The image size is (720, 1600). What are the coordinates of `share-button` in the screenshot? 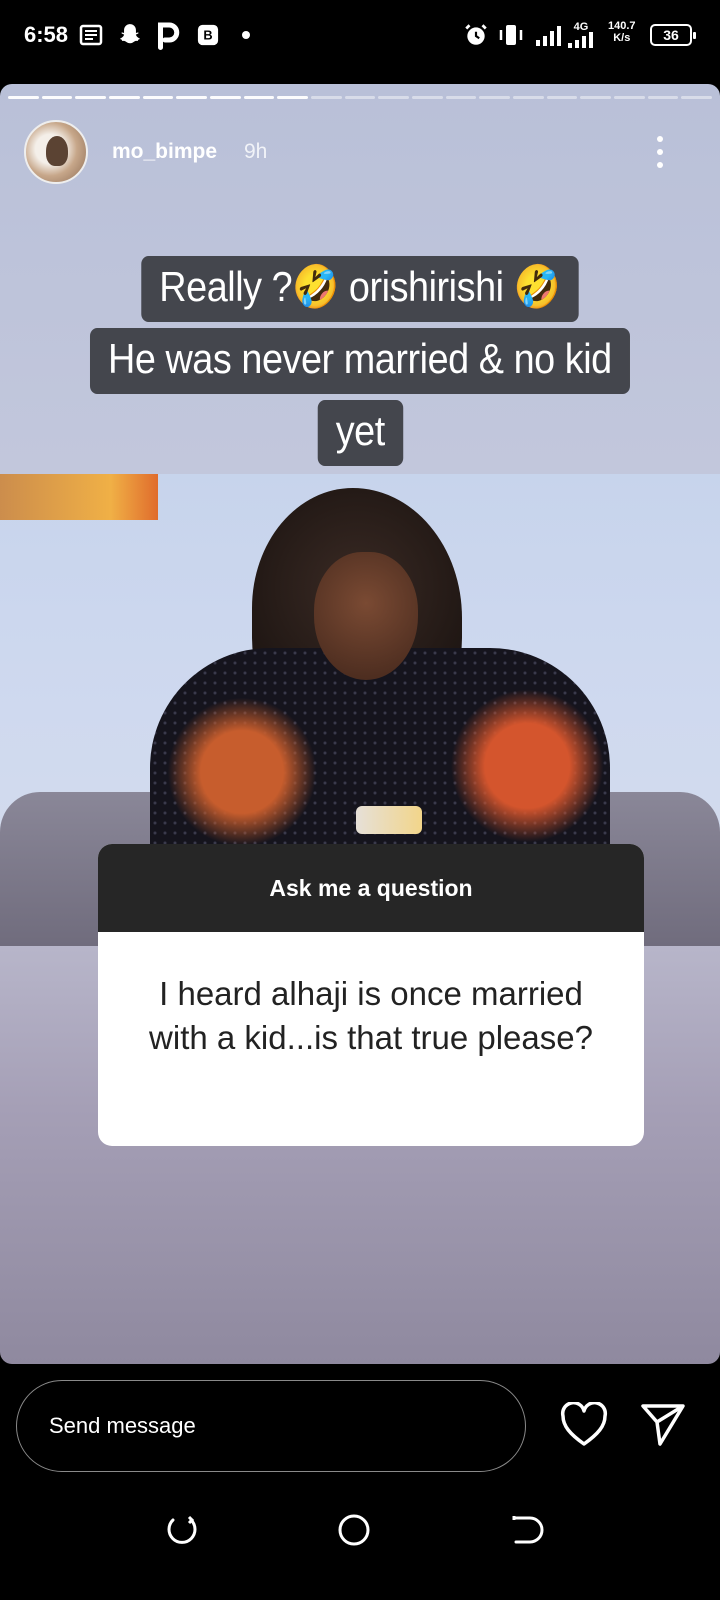 It's located at (663, 1425).